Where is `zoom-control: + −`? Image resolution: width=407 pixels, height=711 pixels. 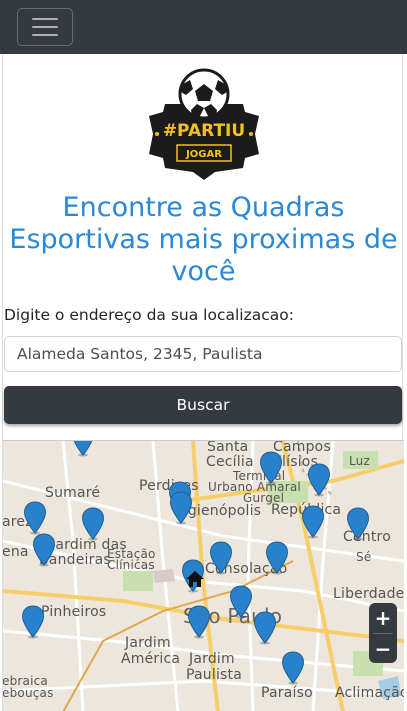 zoom-control: + − is located at coordinates (383, 633).